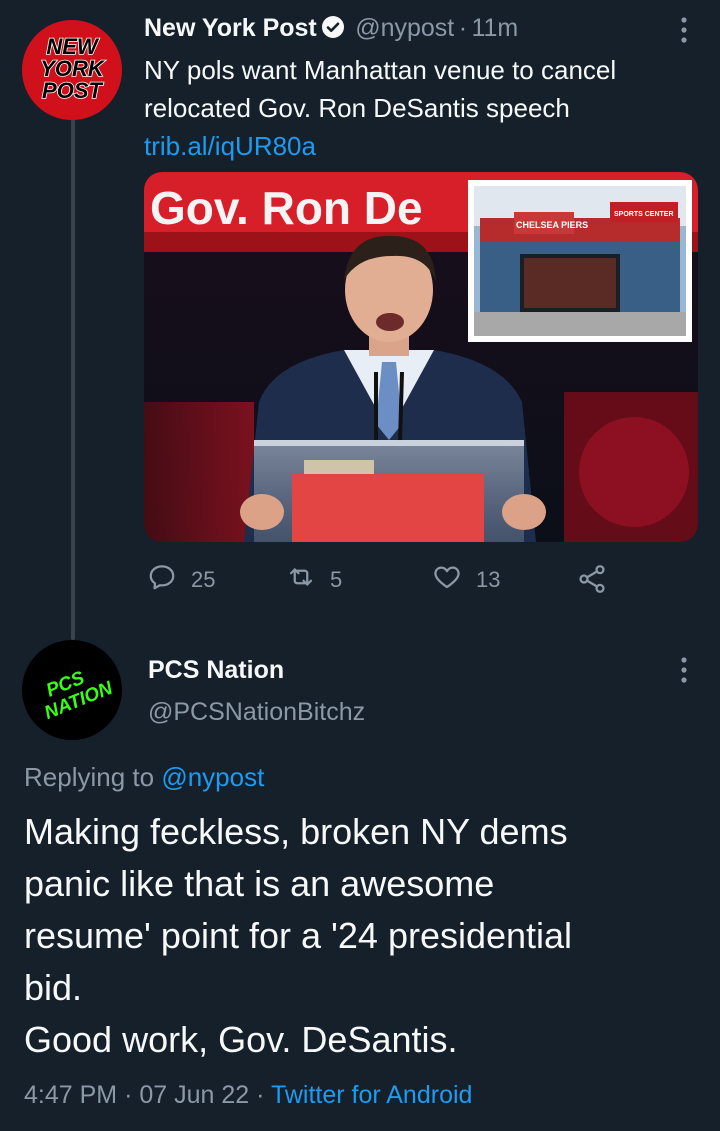 The width and height of the screenshot is (720, 1131). What do you see at coordinates (644, 214) in the screenshot?
I see `inset-sign-sports: SPORTS CENTER` at bounding box center [644, 214].